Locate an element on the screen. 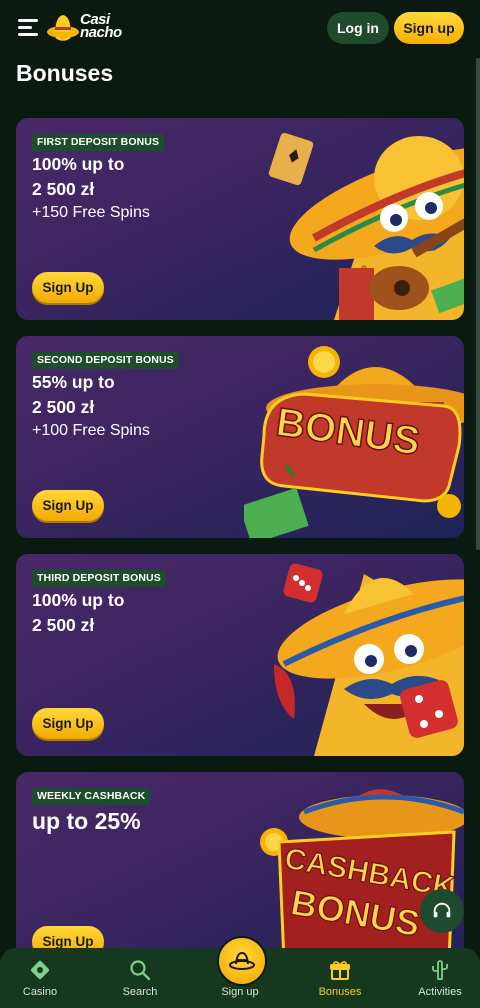 The height and width of the screenshot is (1008, 480). signup-button: Sign up is located at coordinates (429, 28).